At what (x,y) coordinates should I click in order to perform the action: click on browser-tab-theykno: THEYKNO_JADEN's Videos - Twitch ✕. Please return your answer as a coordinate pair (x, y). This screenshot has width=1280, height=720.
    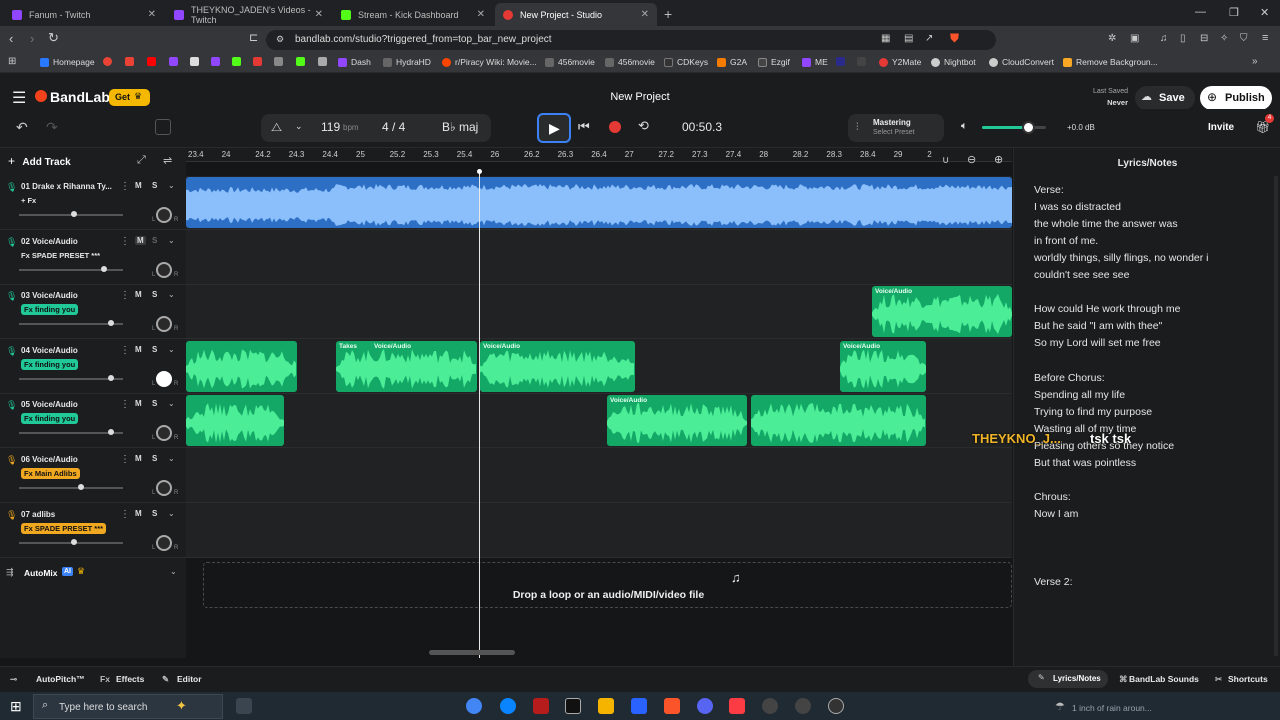
    Looking at the image, I should click on (248, 14).